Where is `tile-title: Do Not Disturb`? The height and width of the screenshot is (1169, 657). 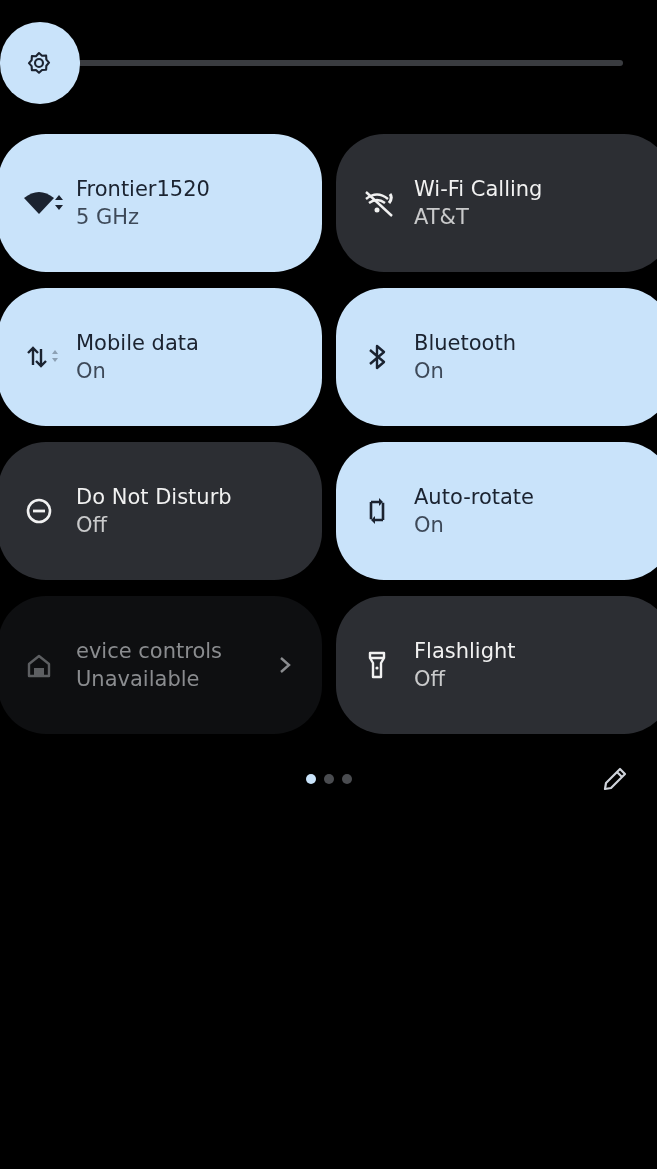
tile-title: Do Not Disturb is located at coordinates (154, 497).